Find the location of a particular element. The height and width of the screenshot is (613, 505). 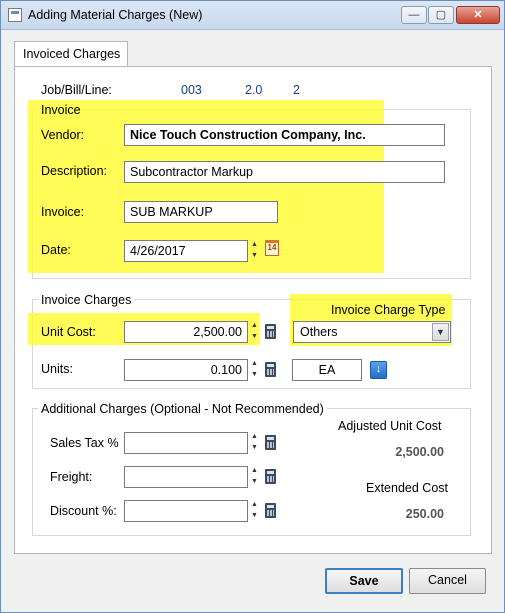

title-bar: Adding Material Charges (New) — ▢ ✕ is located at coordinates (252, 15).